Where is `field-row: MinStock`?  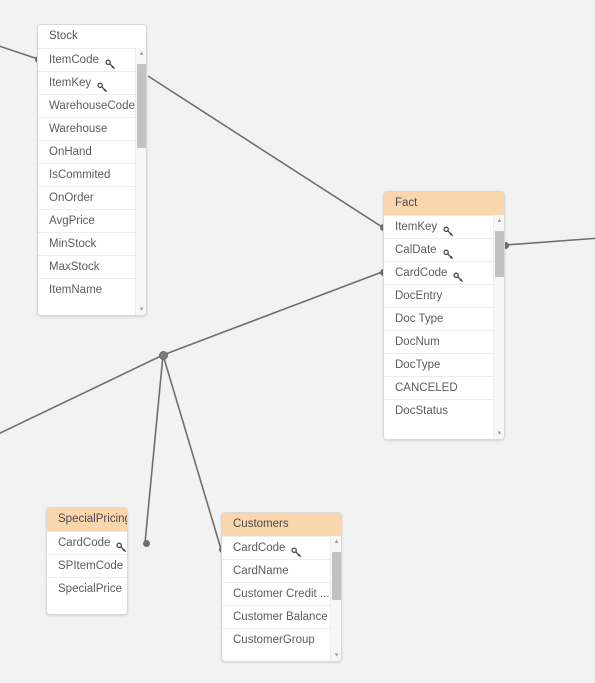
field-row: MinStock is located at coordinates (86, 243).